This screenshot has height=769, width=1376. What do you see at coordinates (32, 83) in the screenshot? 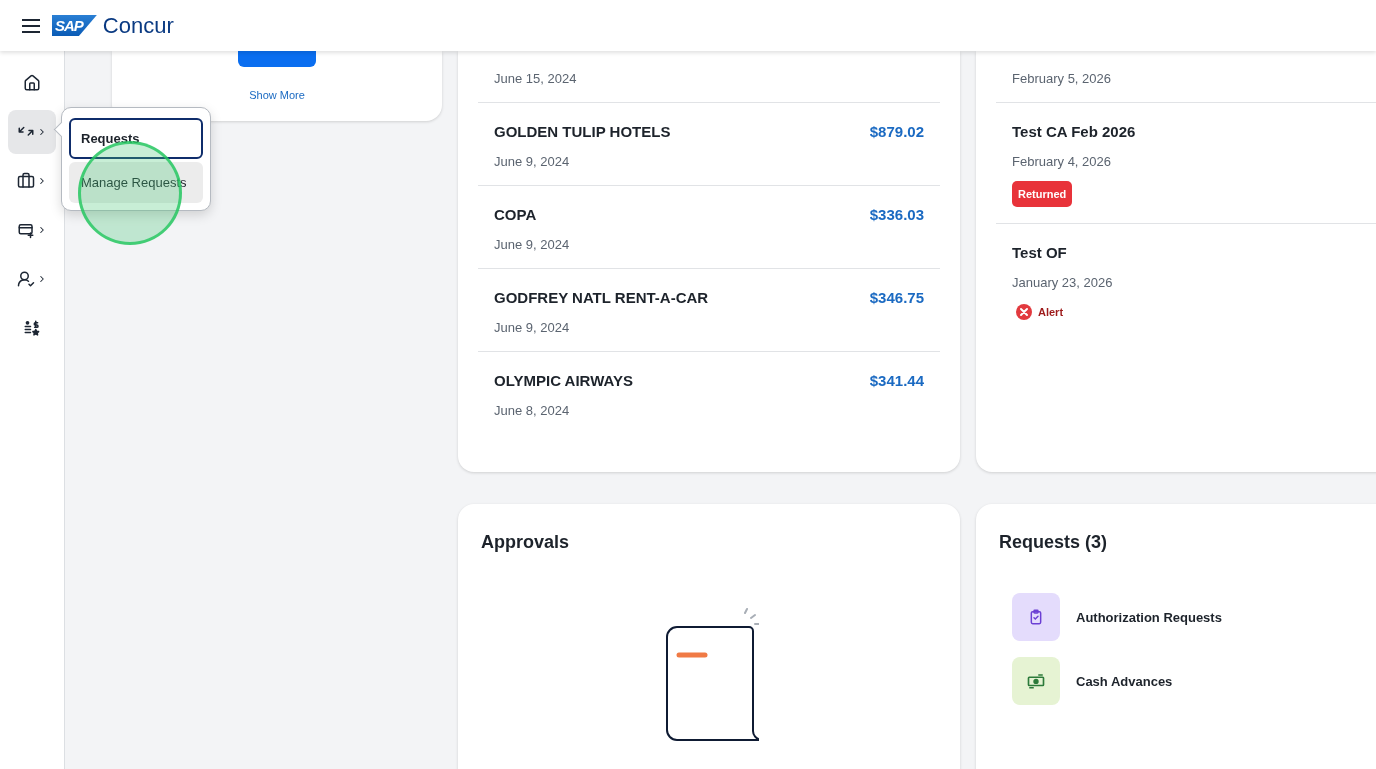
I see `home-icon` at bounding box center [32, 83].